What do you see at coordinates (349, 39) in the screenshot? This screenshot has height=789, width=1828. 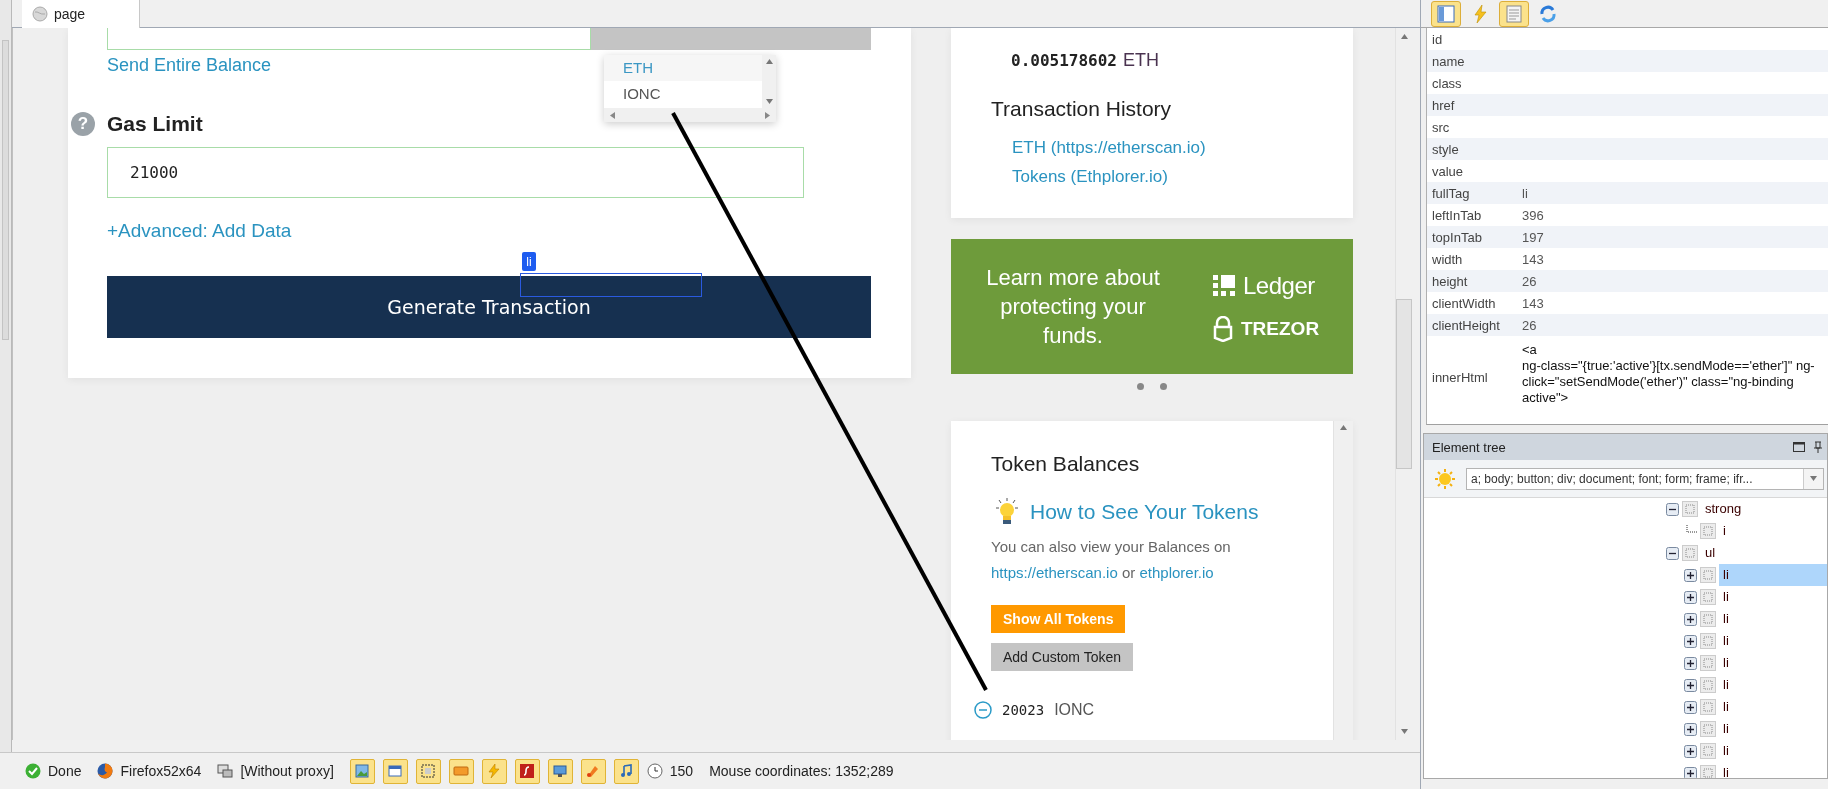 I see `amount-field` at bounding box center [349, 39].